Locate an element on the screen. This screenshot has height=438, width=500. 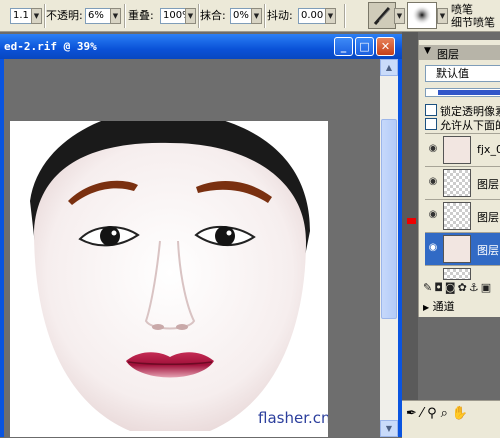
document-title-bar: ed-2.rif @ 39% _ □ ✕ is located at coordinates (201, 46).